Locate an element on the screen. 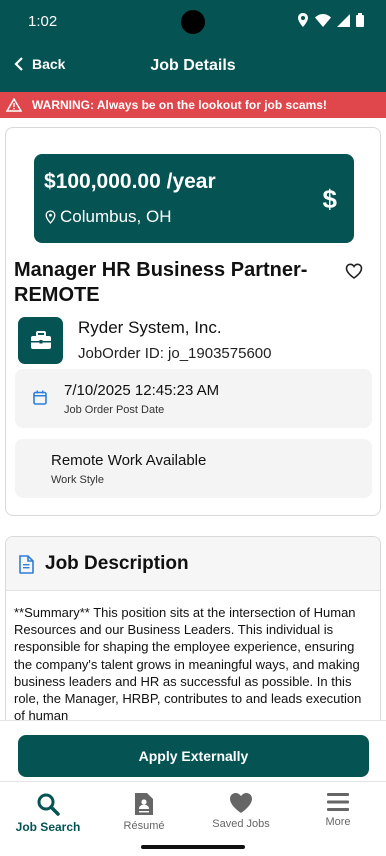 This screenshot has height=856, width=386. tab-label-more: More is located at coordinates (338, 822).